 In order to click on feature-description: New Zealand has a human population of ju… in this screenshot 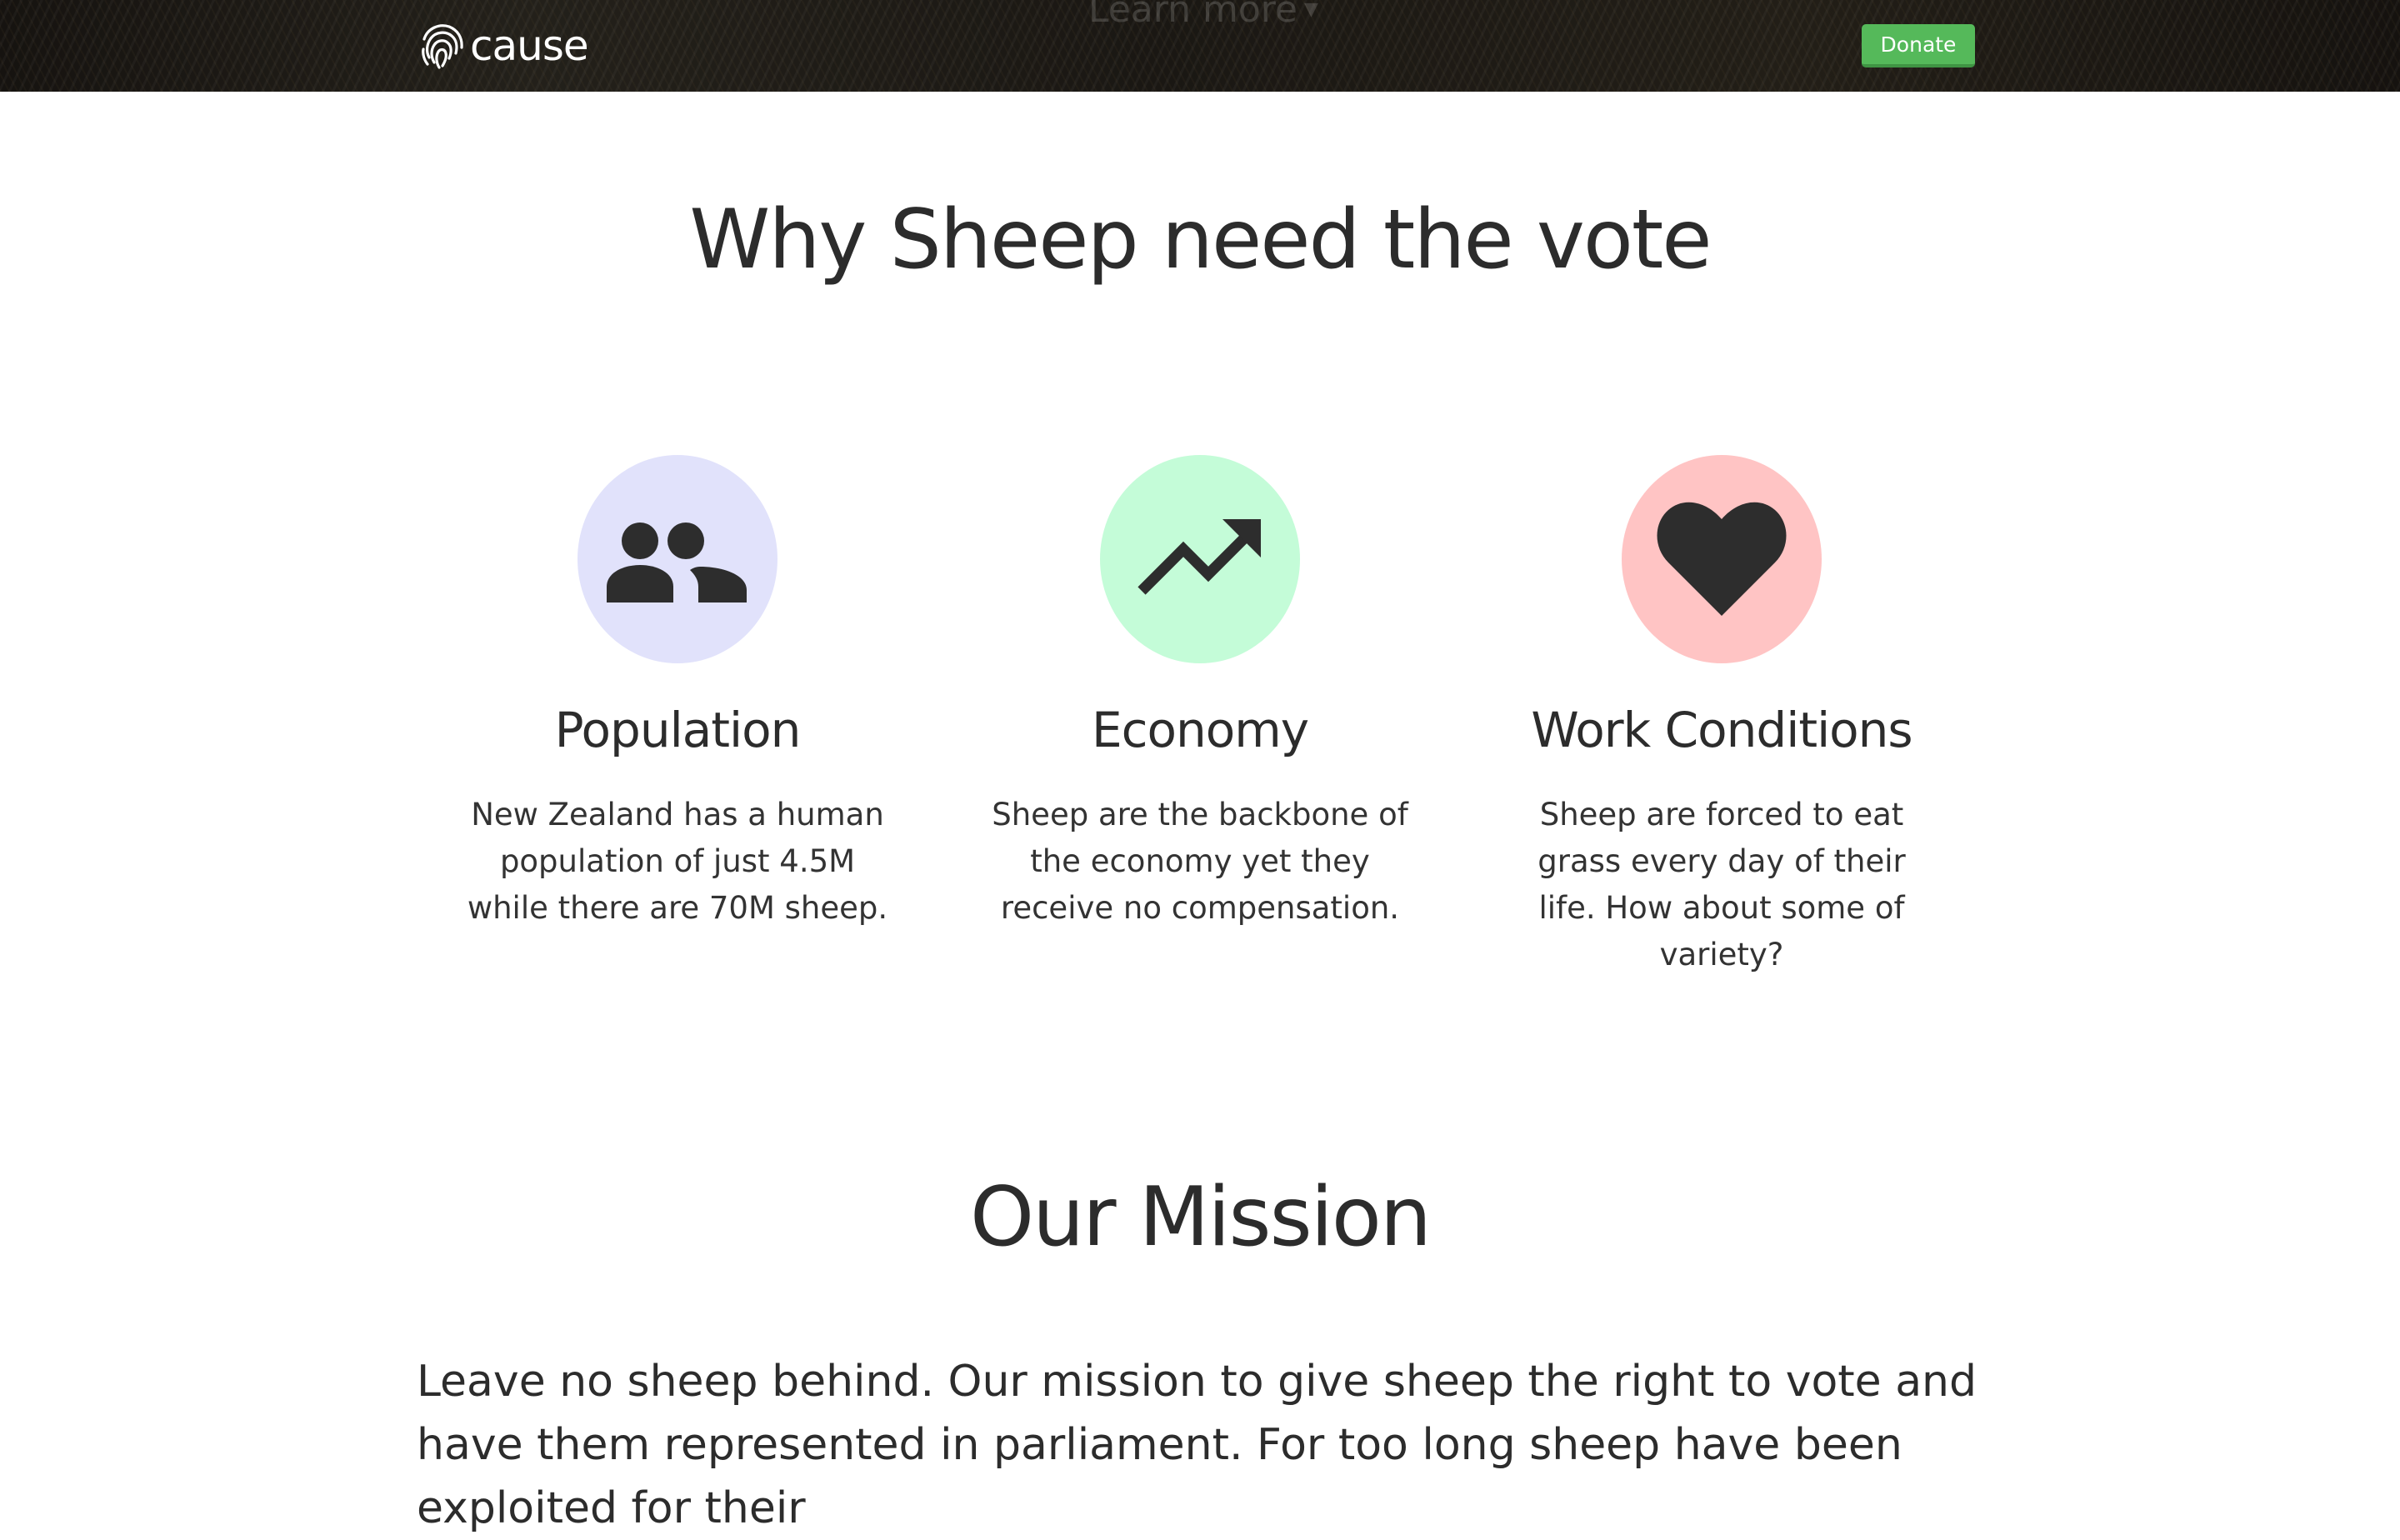, I will do `click(677, 861)`.